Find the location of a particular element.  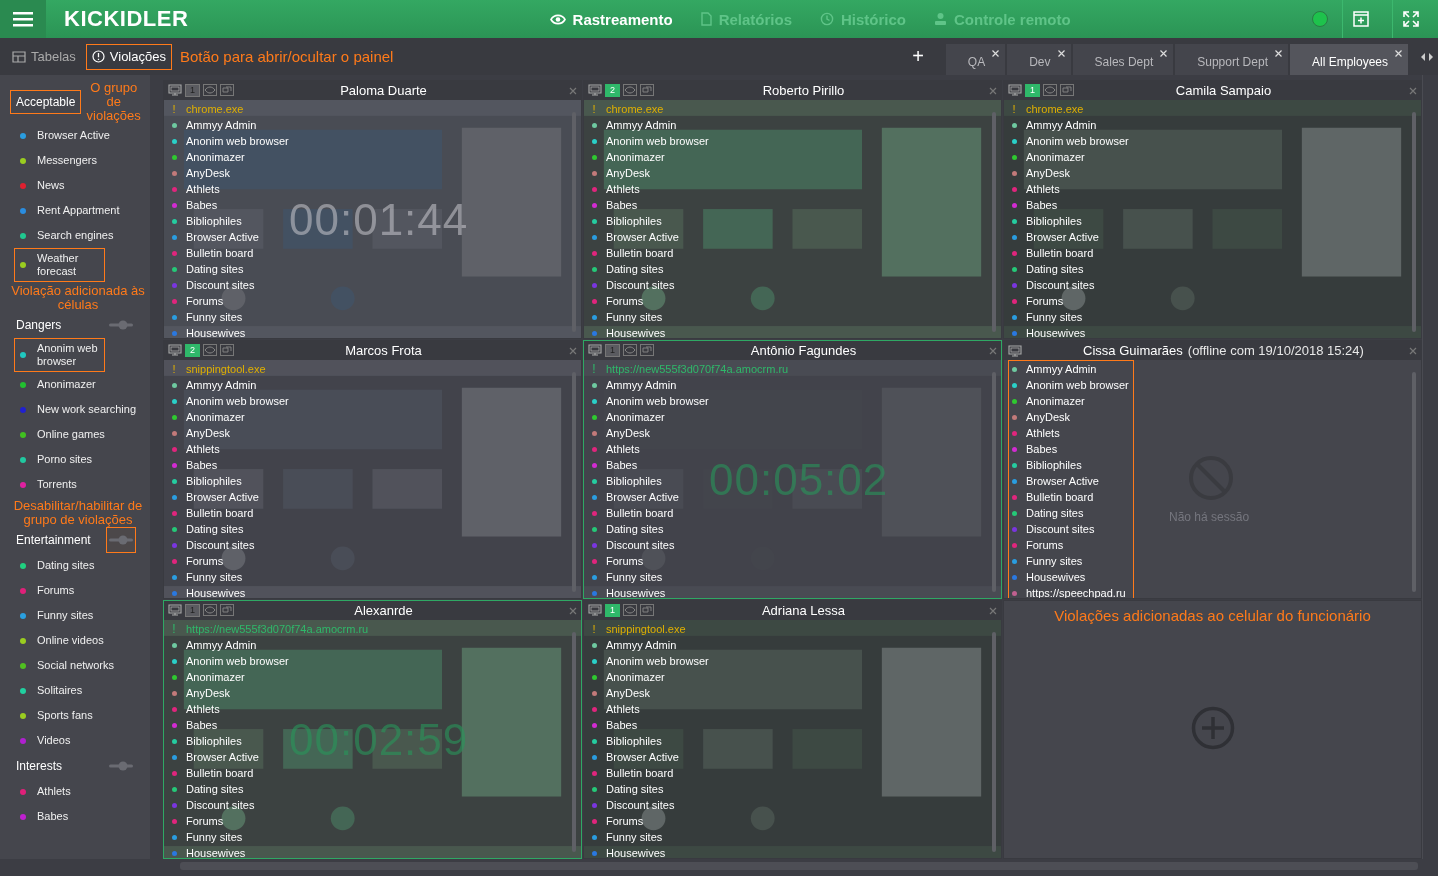

department-tab: Support Dept is located at coordinates (1231, 59).